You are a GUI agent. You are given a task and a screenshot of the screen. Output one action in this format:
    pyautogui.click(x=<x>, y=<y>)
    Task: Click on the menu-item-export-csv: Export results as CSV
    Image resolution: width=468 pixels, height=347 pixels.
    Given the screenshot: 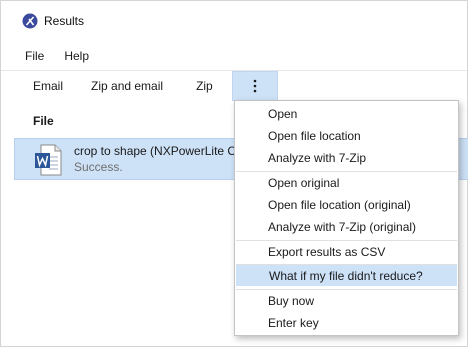 What is the action you would take?
    pyautogui.click(x=346, y=251)
    